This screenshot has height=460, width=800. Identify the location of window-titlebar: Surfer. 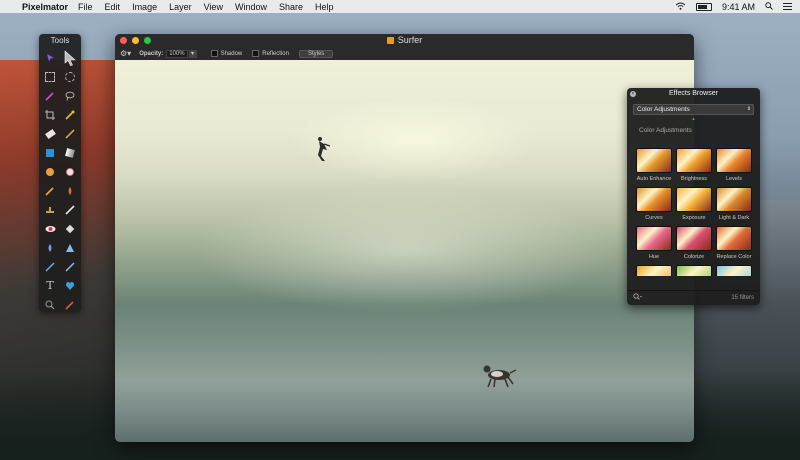
(404, 40).